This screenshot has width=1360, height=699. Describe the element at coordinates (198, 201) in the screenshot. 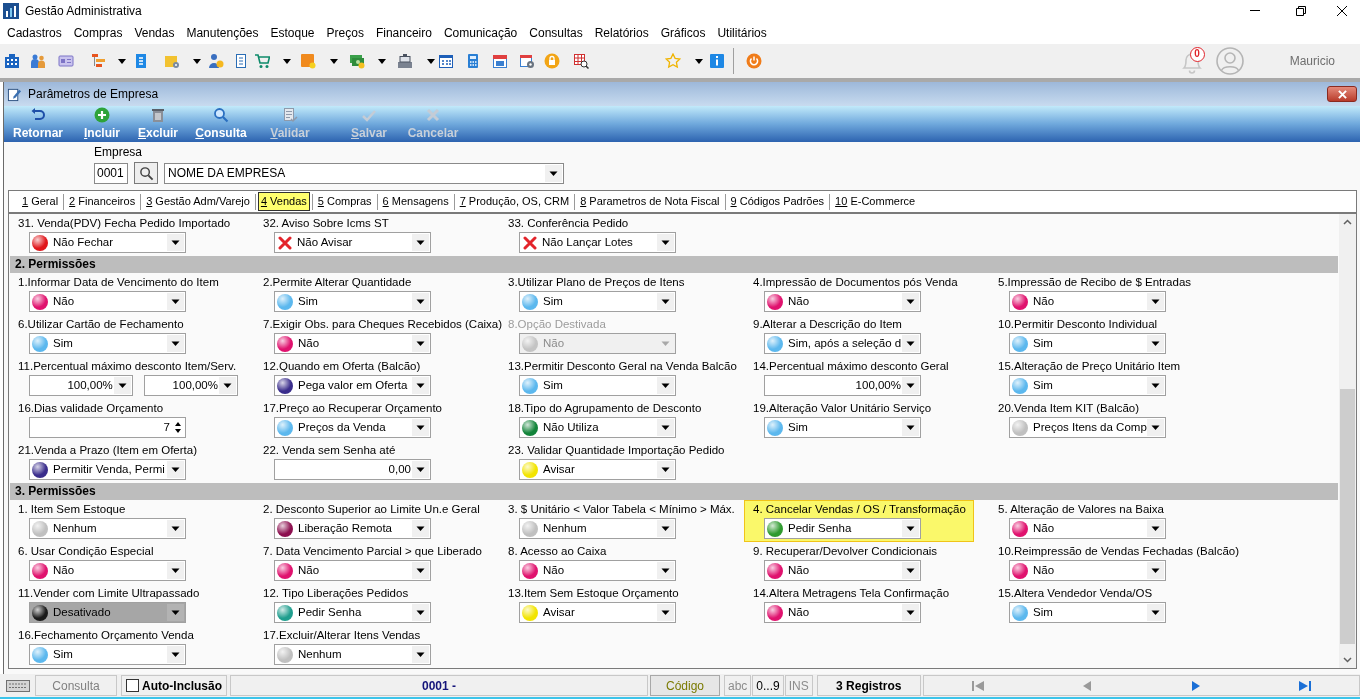

I see `tab: 3 Gestão Adm/Varejo` at that location.